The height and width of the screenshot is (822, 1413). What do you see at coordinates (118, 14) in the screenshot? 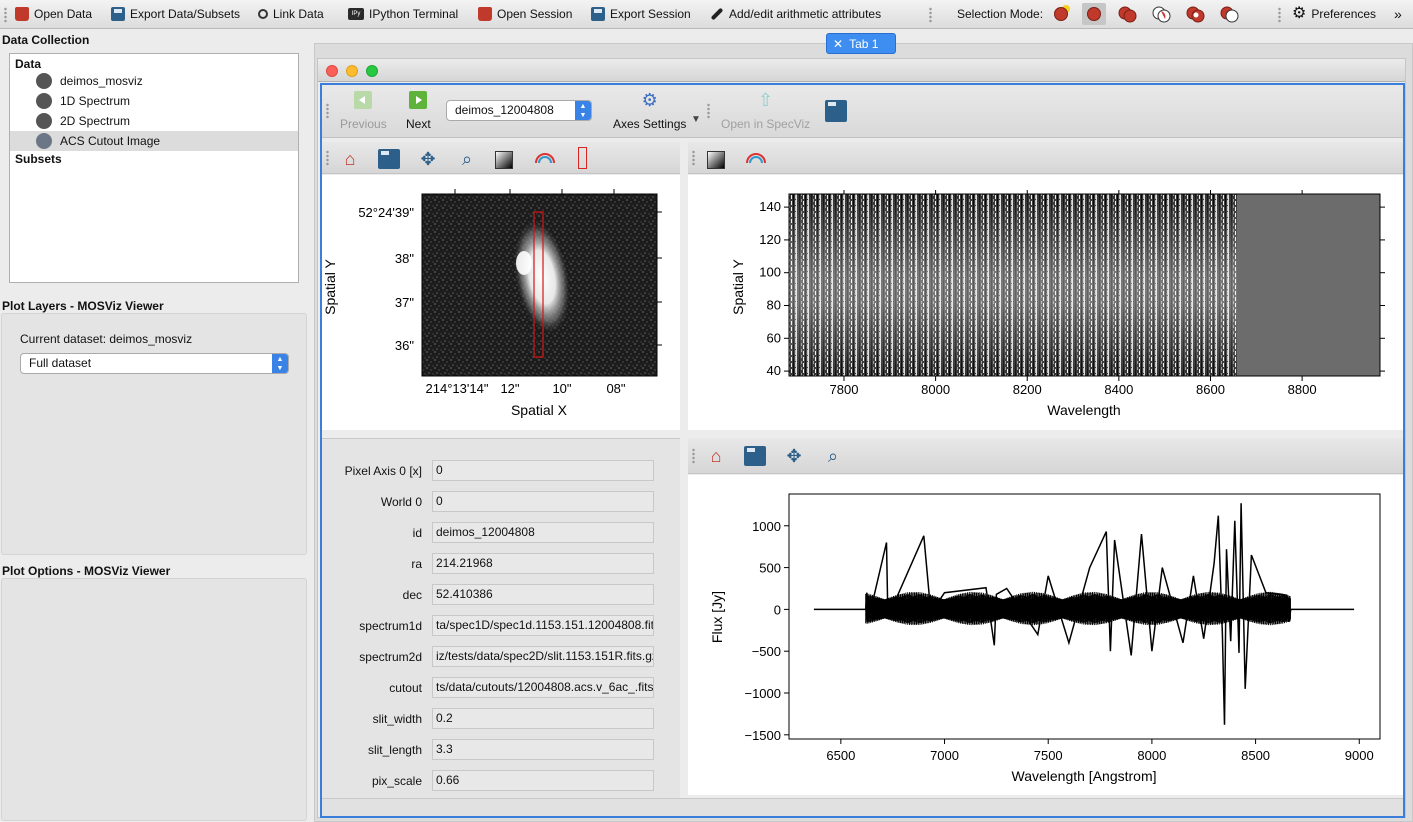
I see `floppy-icon` at bounding box center [118, 14].